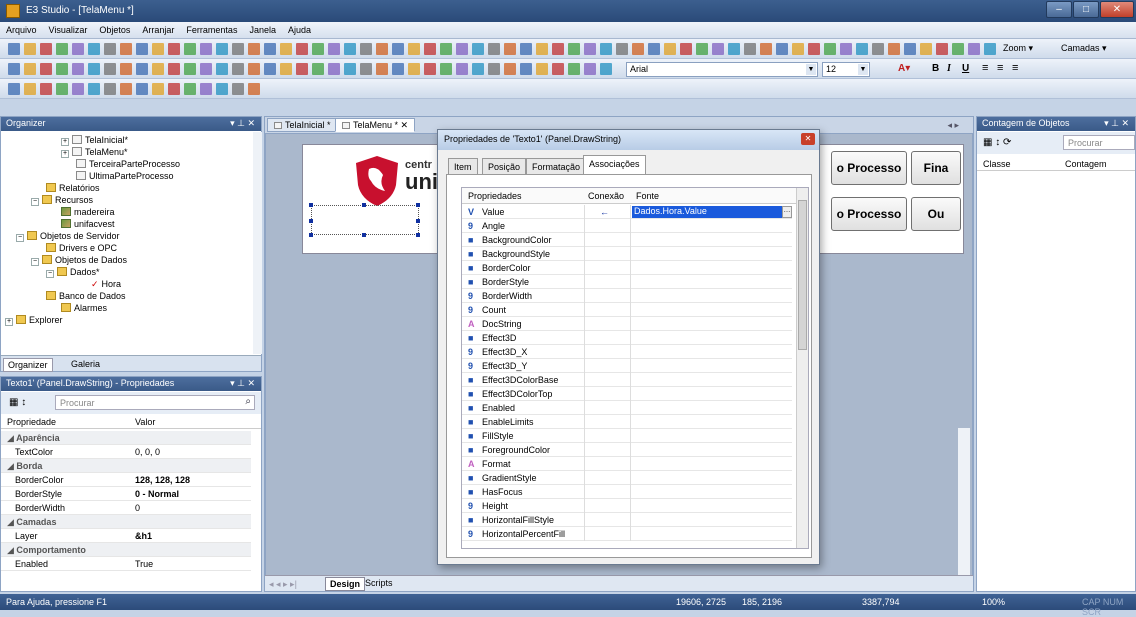 This screenshot has width=1136, height=617. What do you see at coordinates (162, 480) in the screenshot?
I see `property-value: 128, 128, 128` at bounding box center [162, 480].